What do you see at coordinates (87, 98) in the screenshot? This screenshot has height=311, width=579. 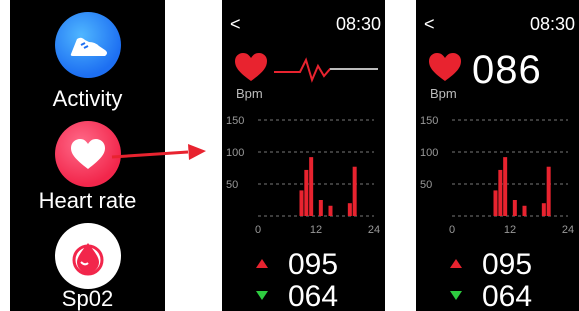 I see `menu-label-activity: Activity` at bounding box center [87, 98].